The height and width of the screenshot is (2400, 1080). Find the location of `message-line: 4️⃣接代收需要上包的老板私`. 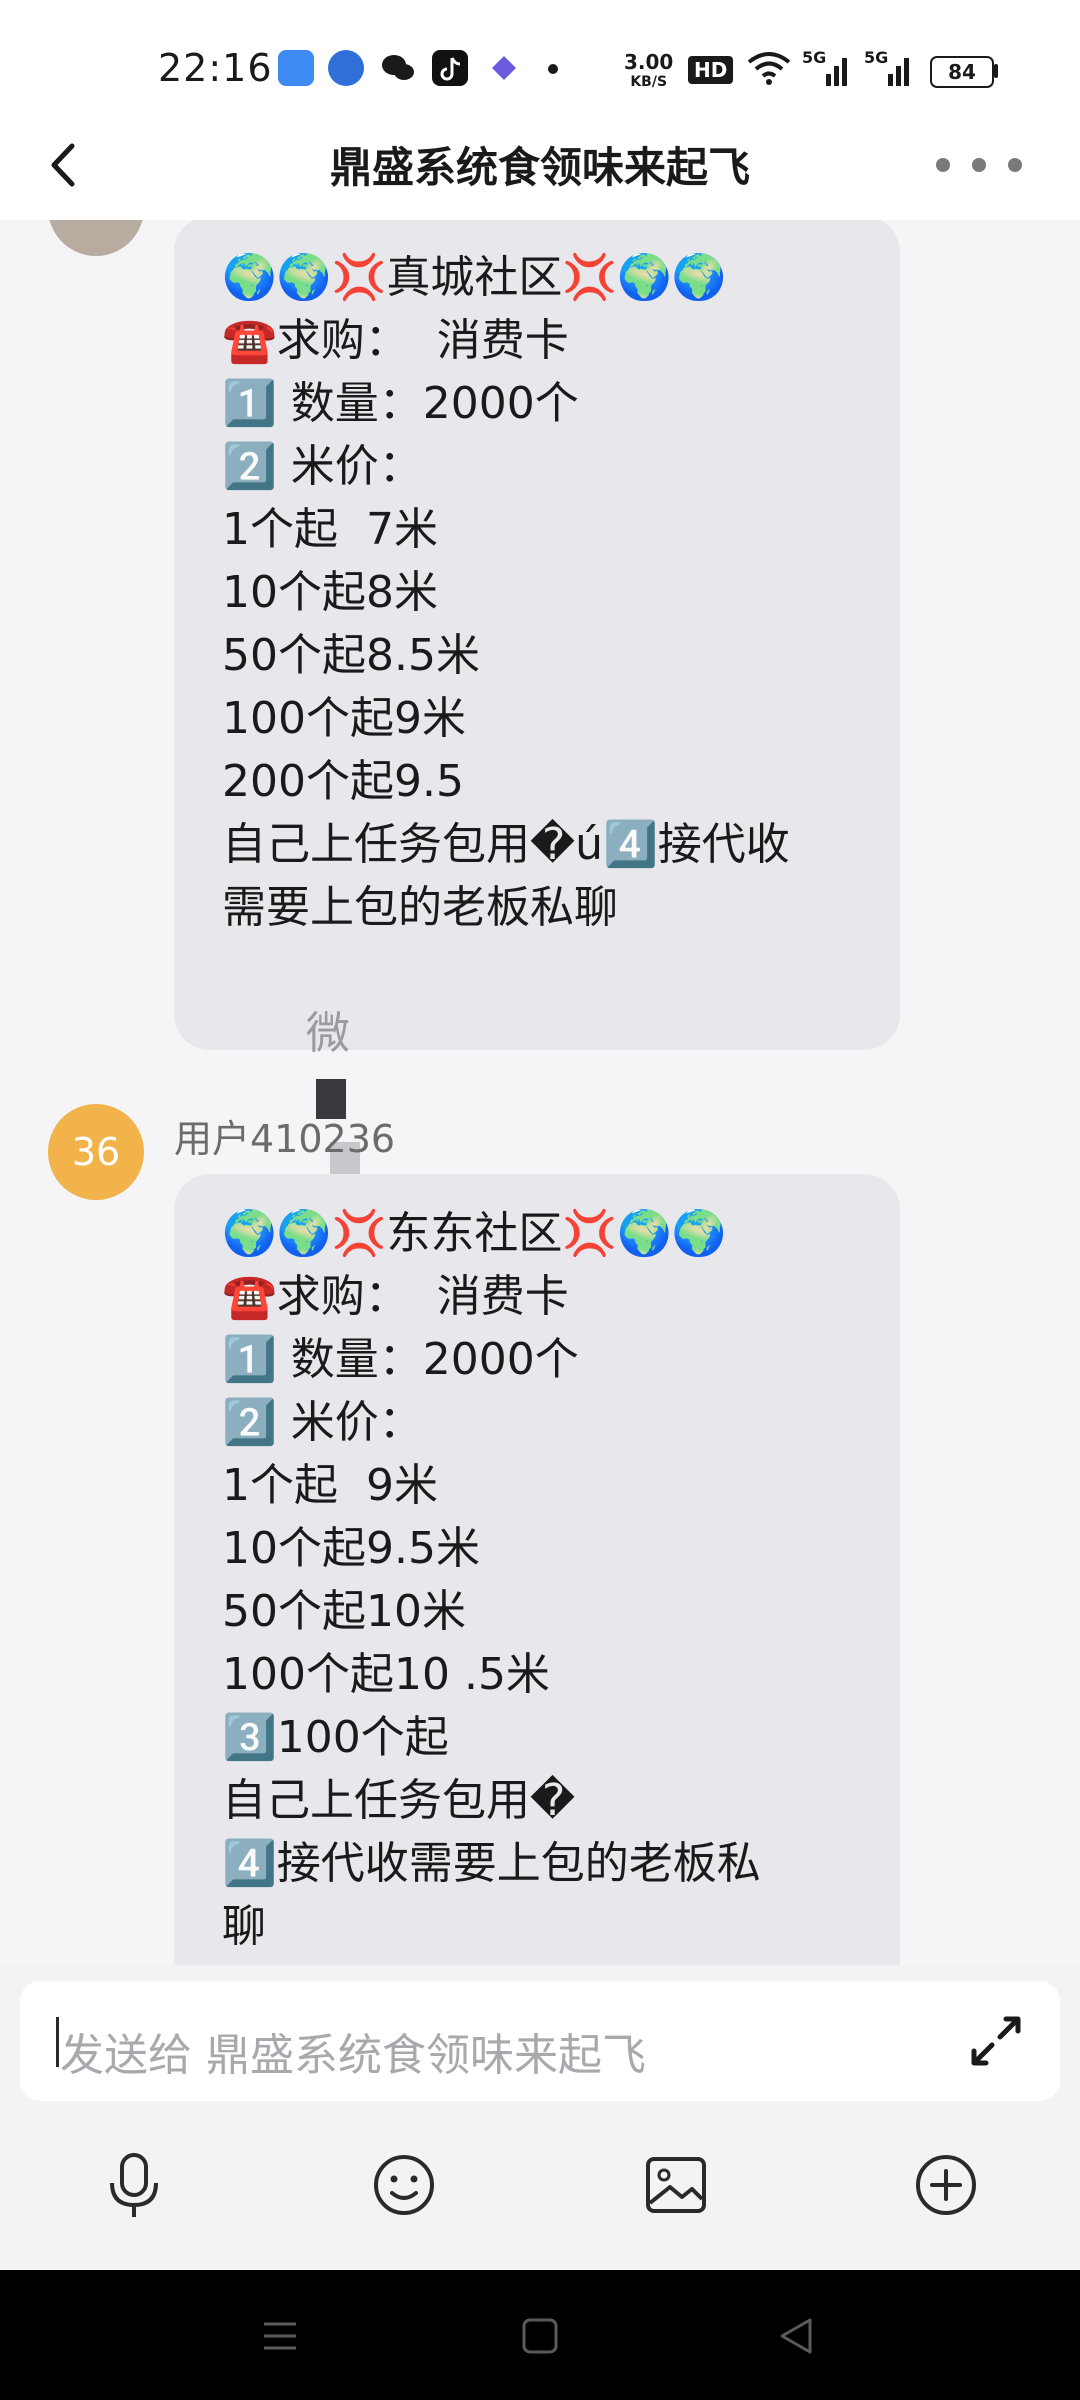

message-line: 4️⃣接代收需要上包的老板私 is located at coordinates (491, 1863).